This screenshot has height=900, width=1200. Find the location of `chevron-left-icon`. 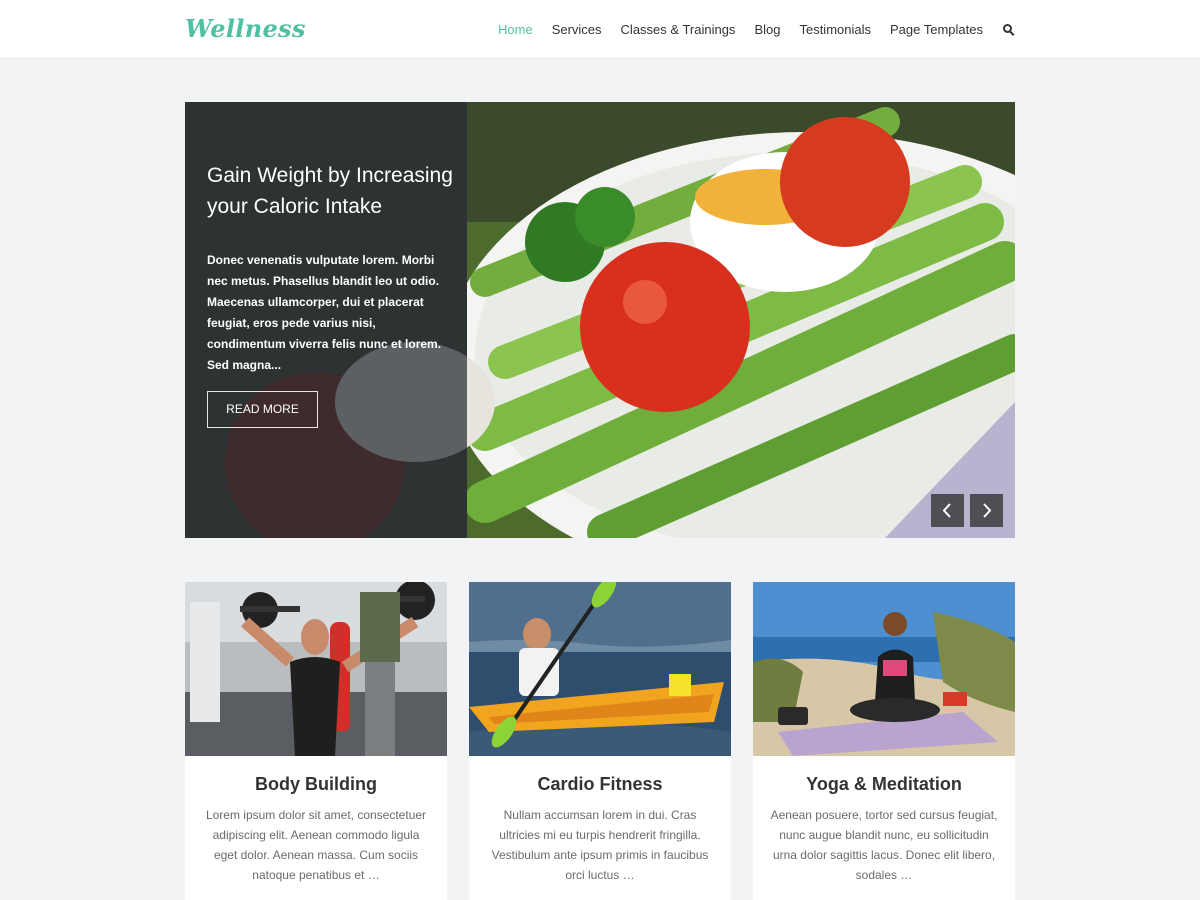

chevron-left-icon is located at coordinates (946, 510).